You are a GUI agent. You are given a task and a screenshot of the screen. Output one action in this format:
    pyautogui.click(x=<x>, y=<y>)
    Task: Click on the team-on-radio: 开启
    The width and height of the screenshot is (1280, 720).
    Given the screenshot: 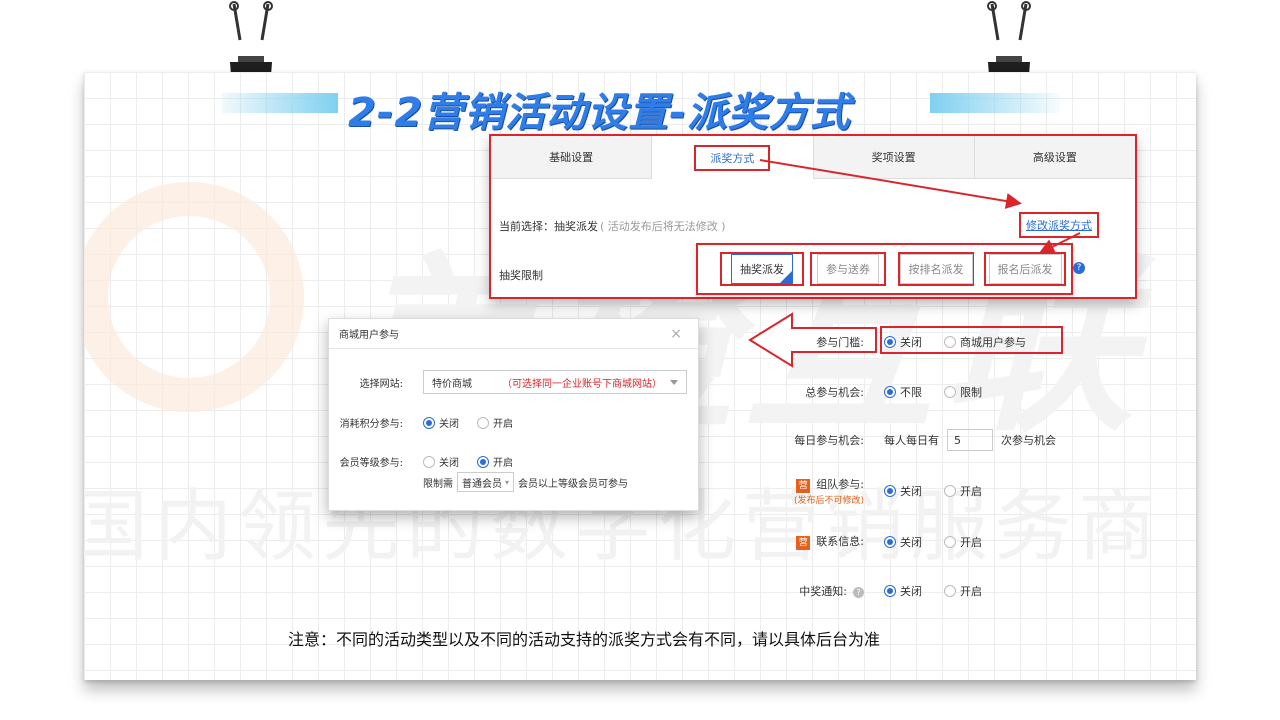 What is the action you would take?
    pyautogui.click(x=963, y=491)
    